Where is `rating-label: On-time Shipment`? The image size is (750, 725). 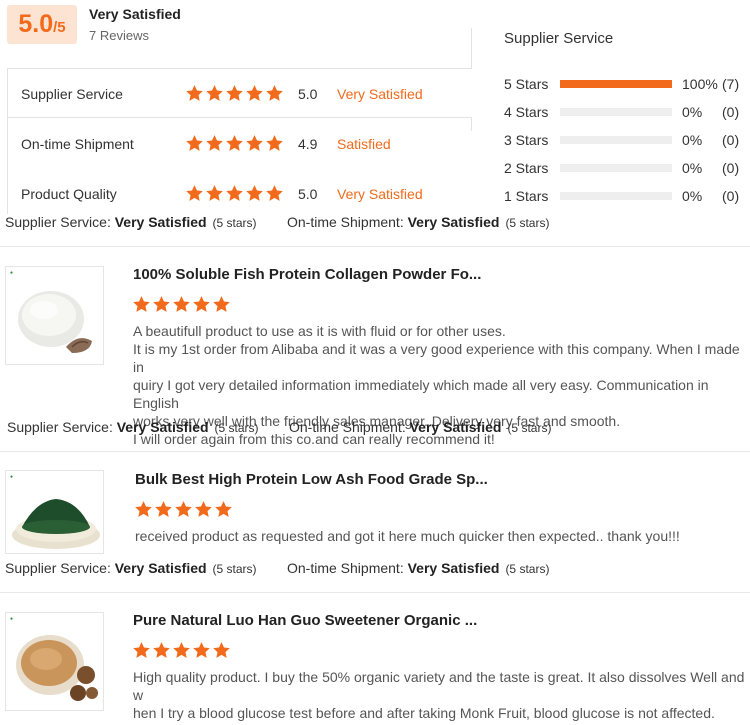
rating-label: On-time Shipment is located at coordinates (77, 144).